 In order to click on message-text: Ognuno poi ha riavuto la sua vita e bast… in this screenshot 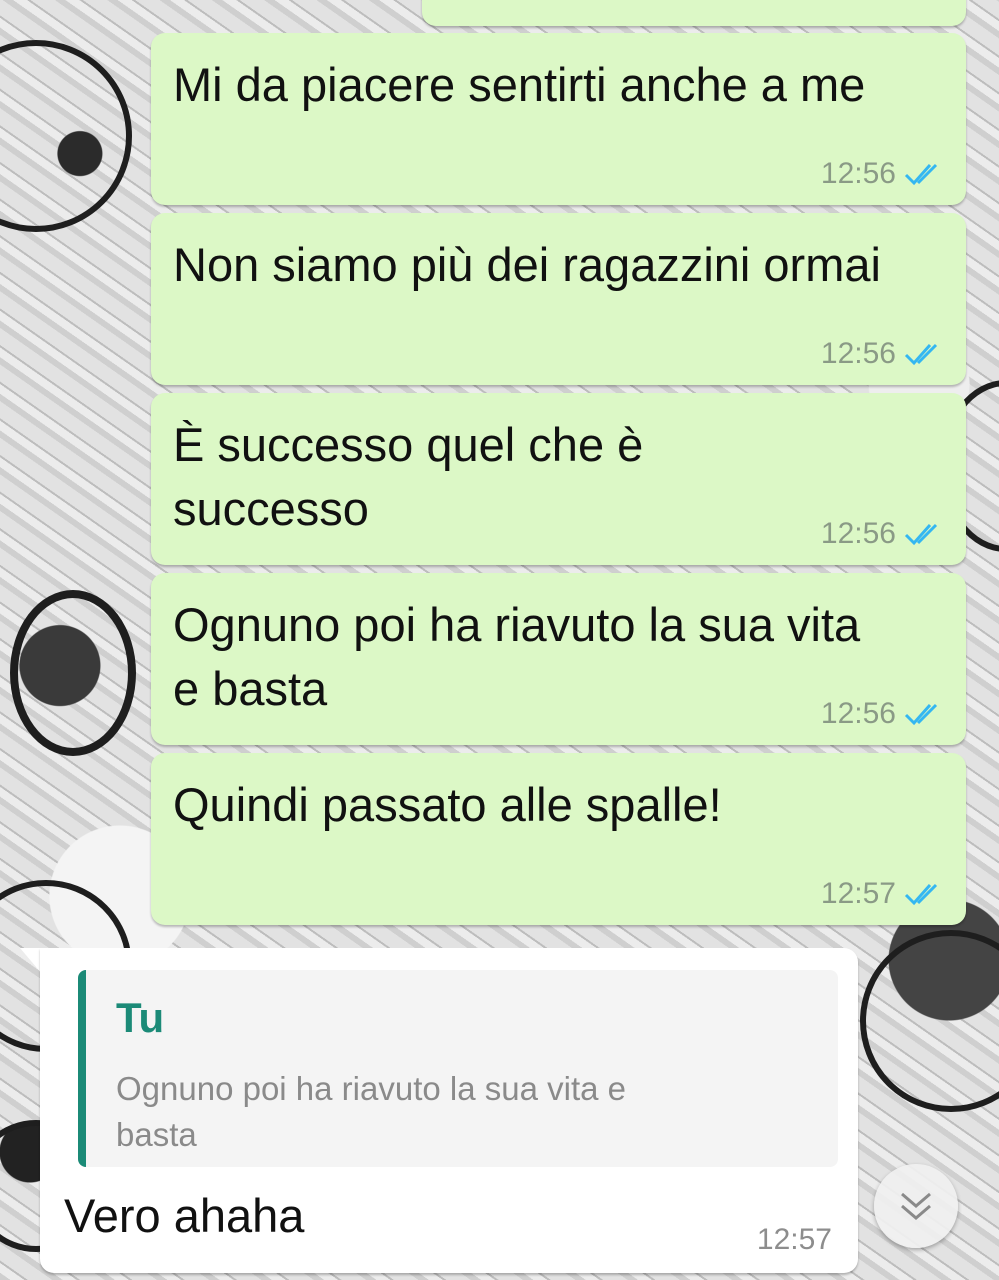, I will do `click(517, 656)`.